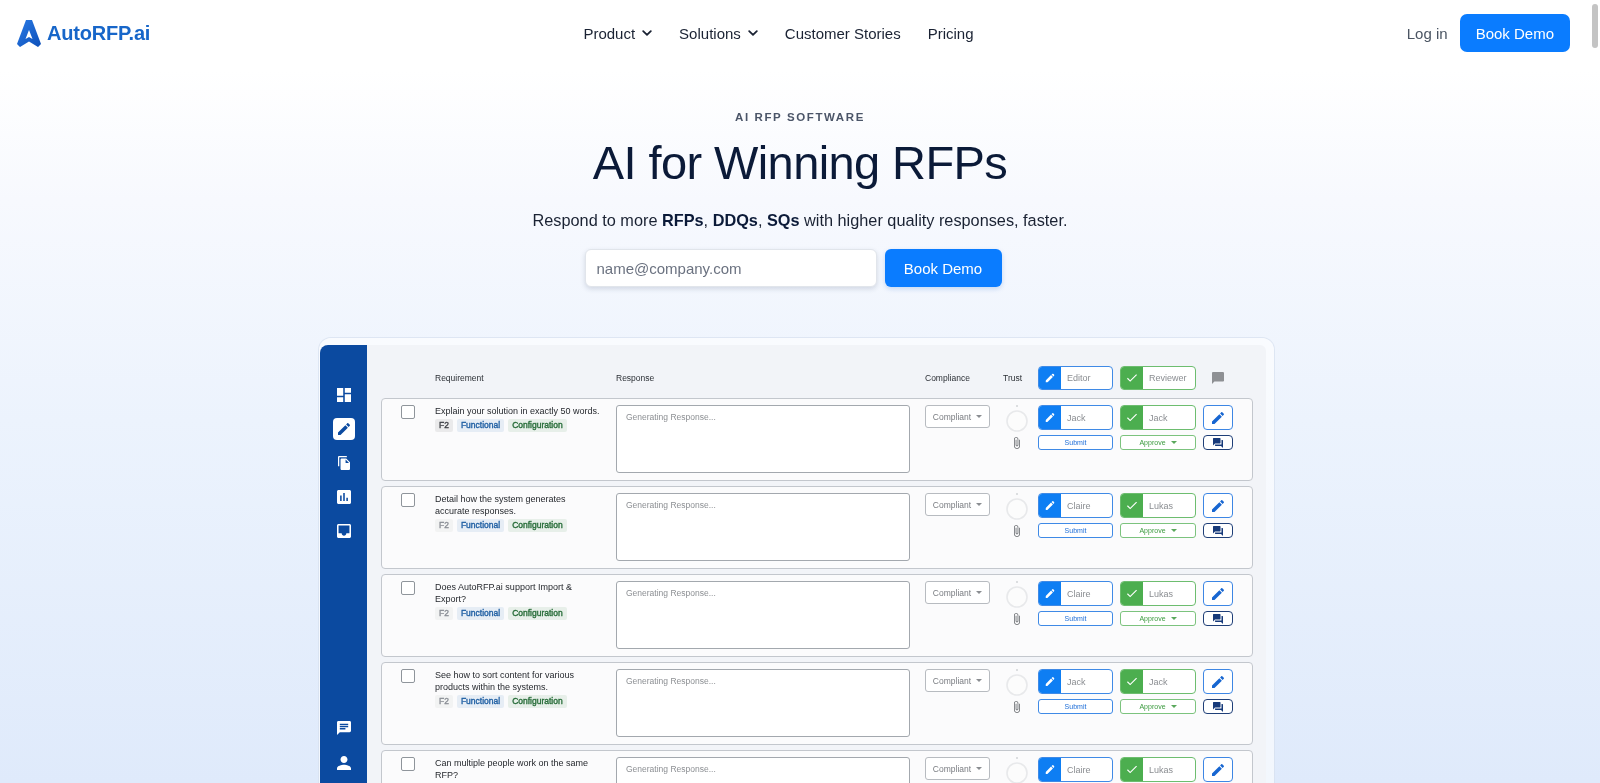 Image resolution: width=1600 pixels, height=783 pixels. Describe the element at coordinates (718, 33) in the screenshot. I see `nav-link: Solutions` at that location.